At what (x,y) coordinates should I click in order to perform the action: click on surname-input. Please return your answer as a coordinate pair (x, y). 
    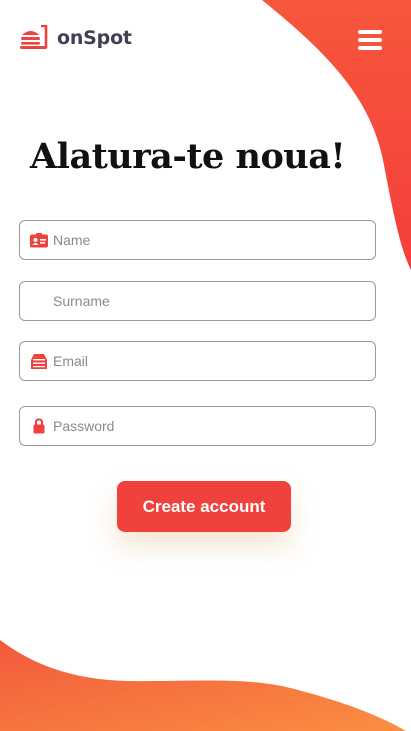
    Looking at the image, I should click on (203, 301).